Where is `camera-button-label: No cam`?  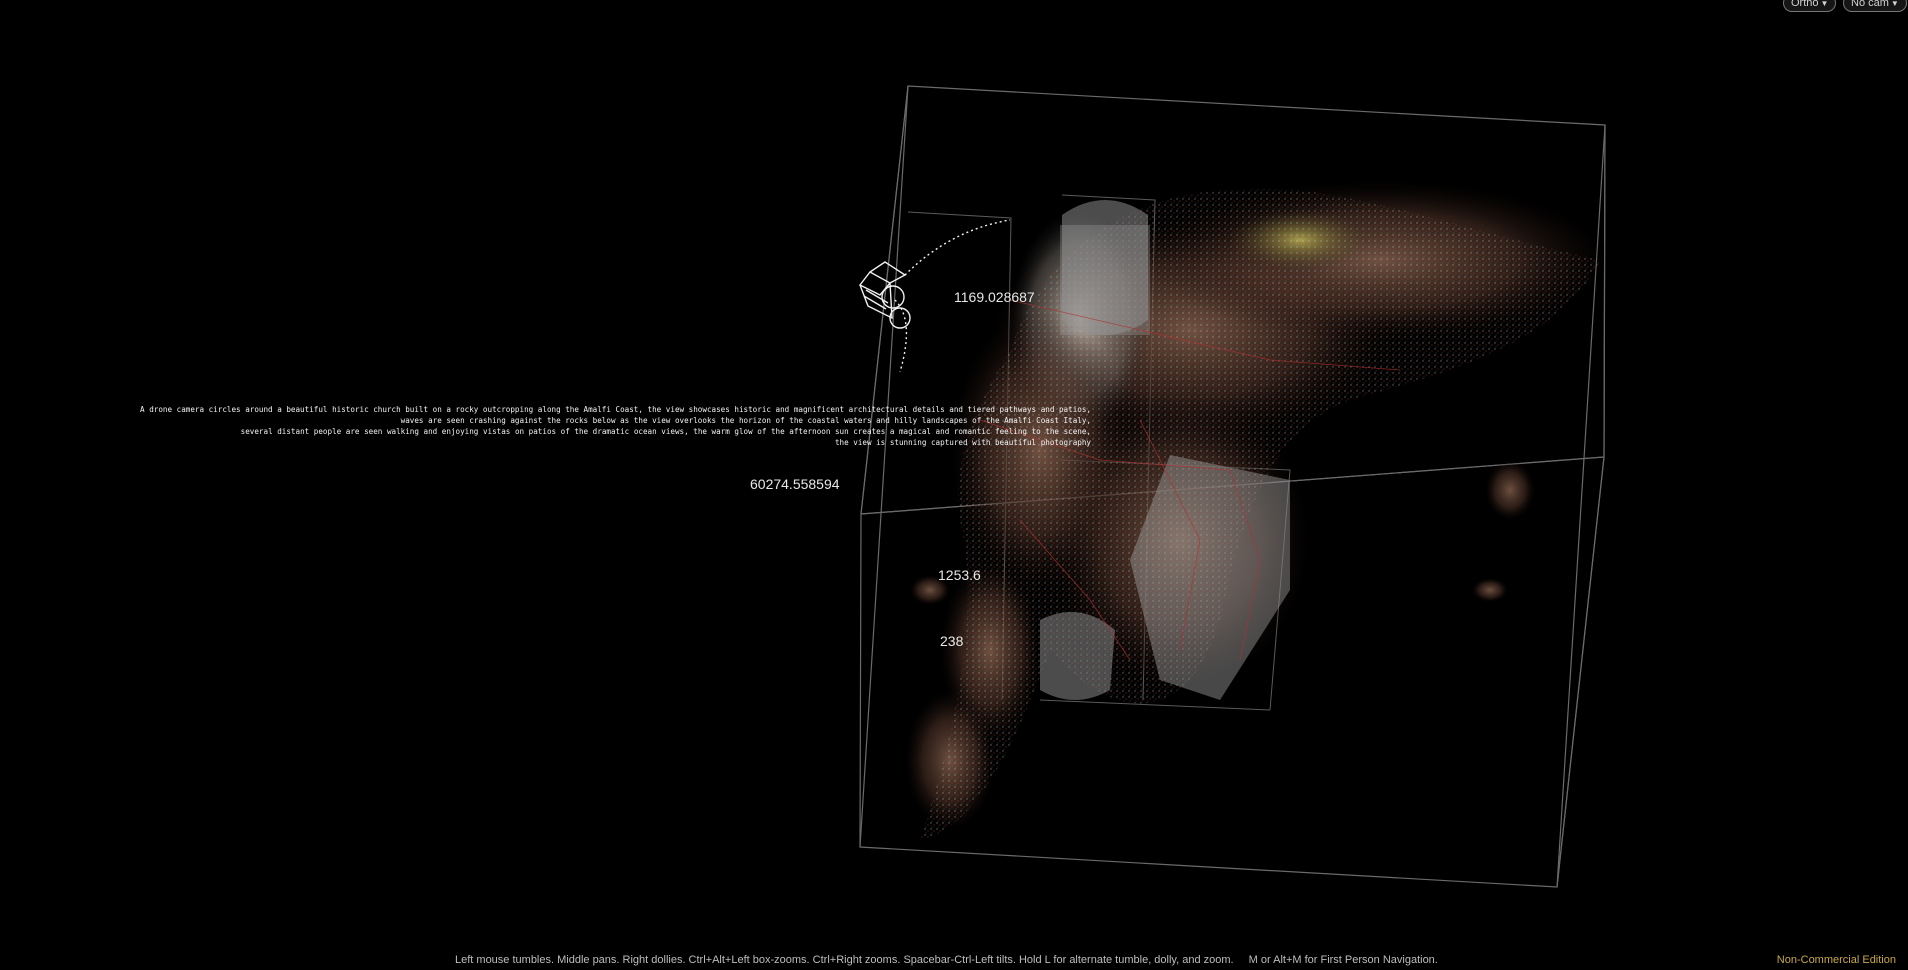
camera-button-label: No cam is located at coordinates (1870, 4).